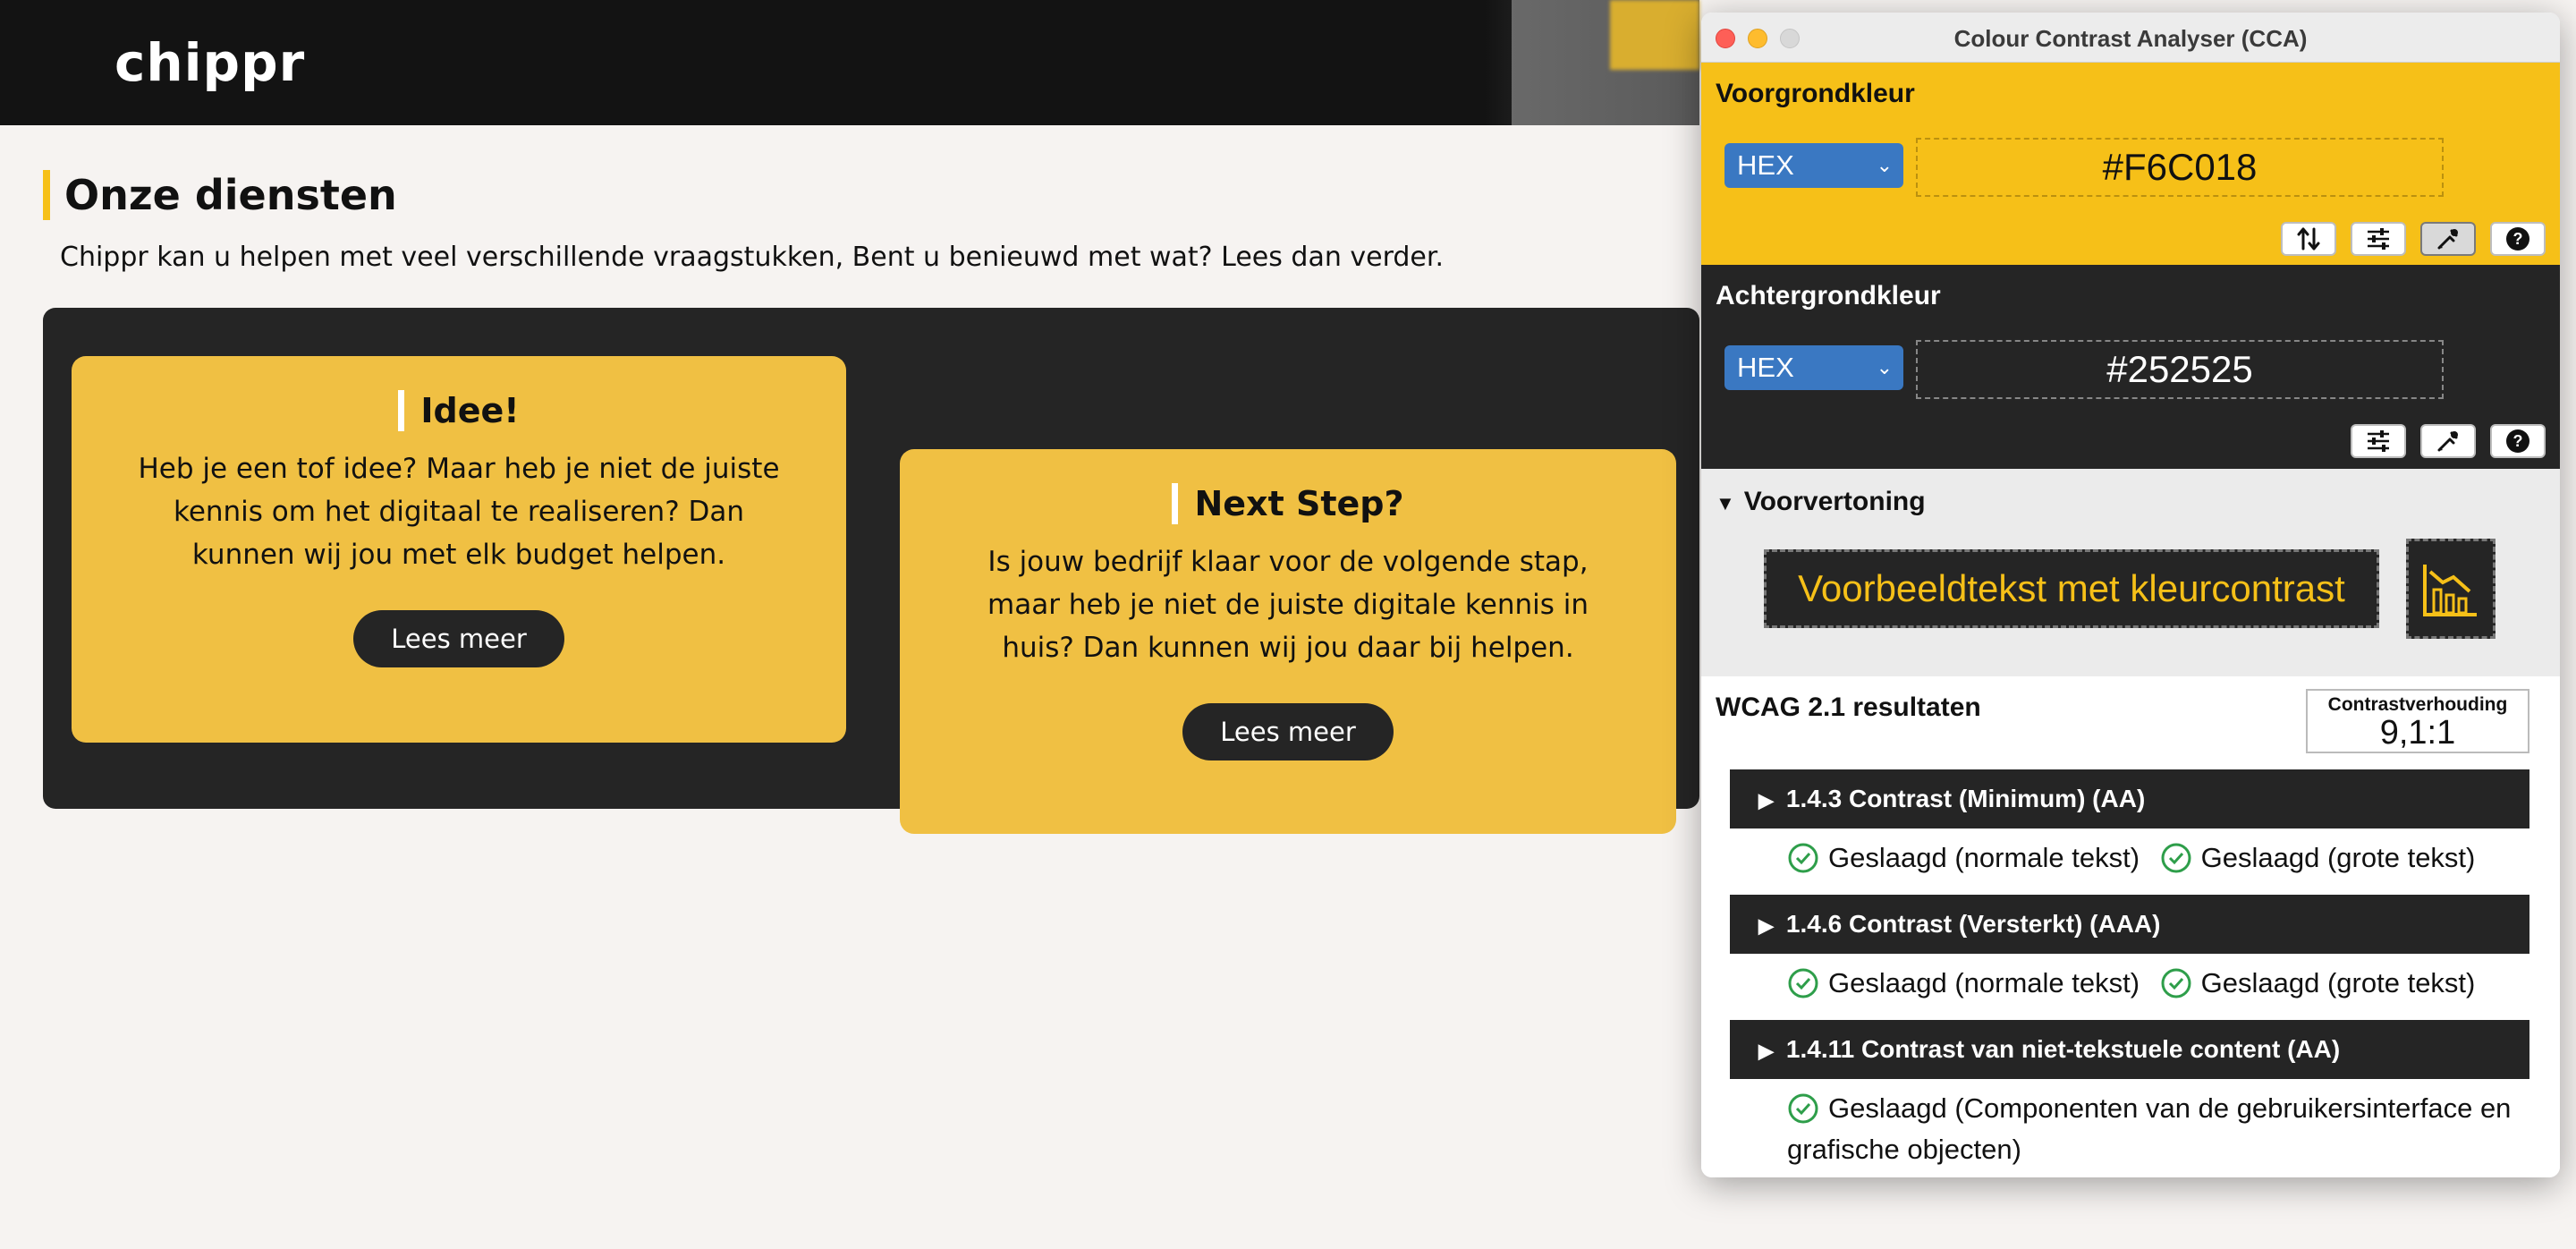 The height and width of the screenshot is (1249, 2576). I want to click on triangle-down-icon: ▼, so click(1725, 503).